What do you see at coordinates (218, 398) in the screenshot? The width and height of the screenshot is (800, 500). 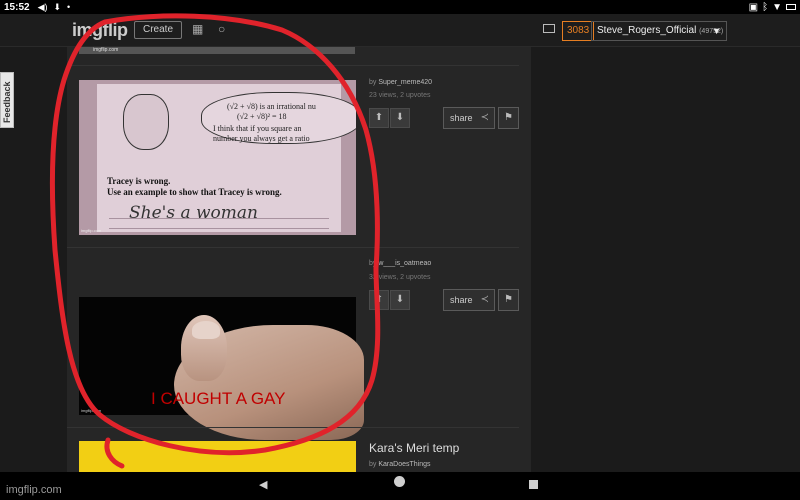 I see `meme-caption: I CAUGHT A GAY` at bounding box center [218, 398].